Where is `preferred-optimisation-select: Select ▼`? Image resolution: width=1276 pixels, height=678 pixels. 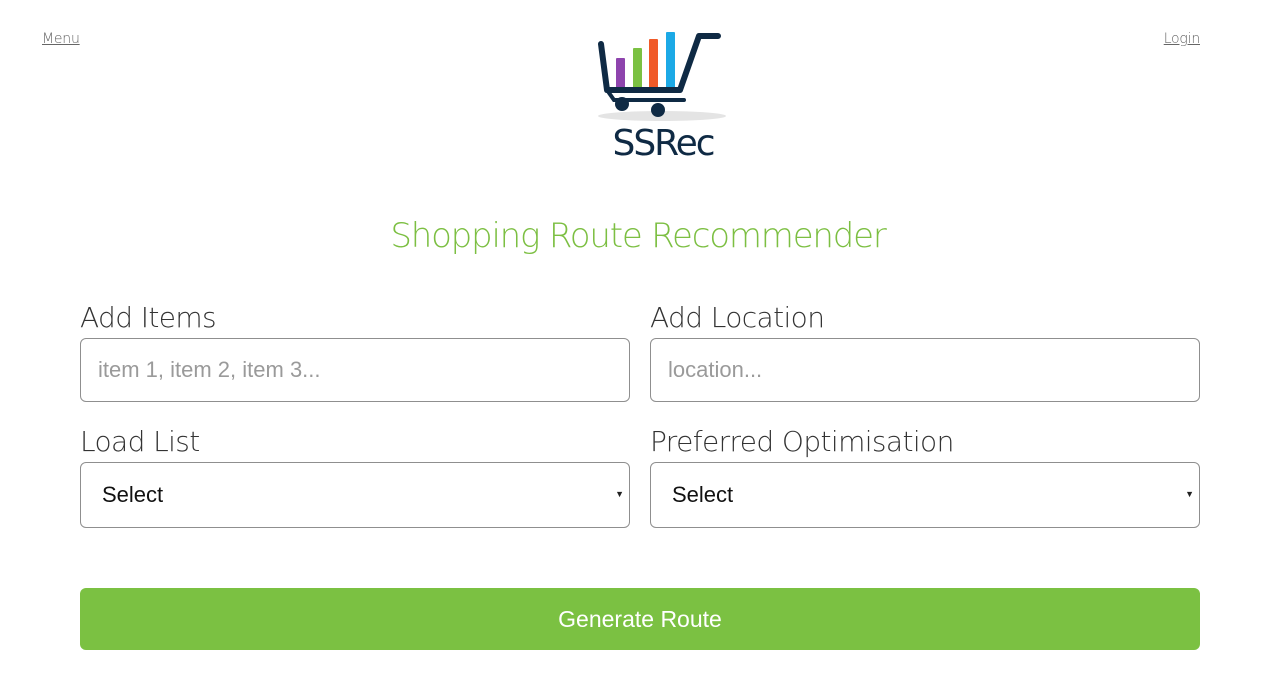 preferred-optimisation-select: Select ▼ is located at coordinates (925, 495).